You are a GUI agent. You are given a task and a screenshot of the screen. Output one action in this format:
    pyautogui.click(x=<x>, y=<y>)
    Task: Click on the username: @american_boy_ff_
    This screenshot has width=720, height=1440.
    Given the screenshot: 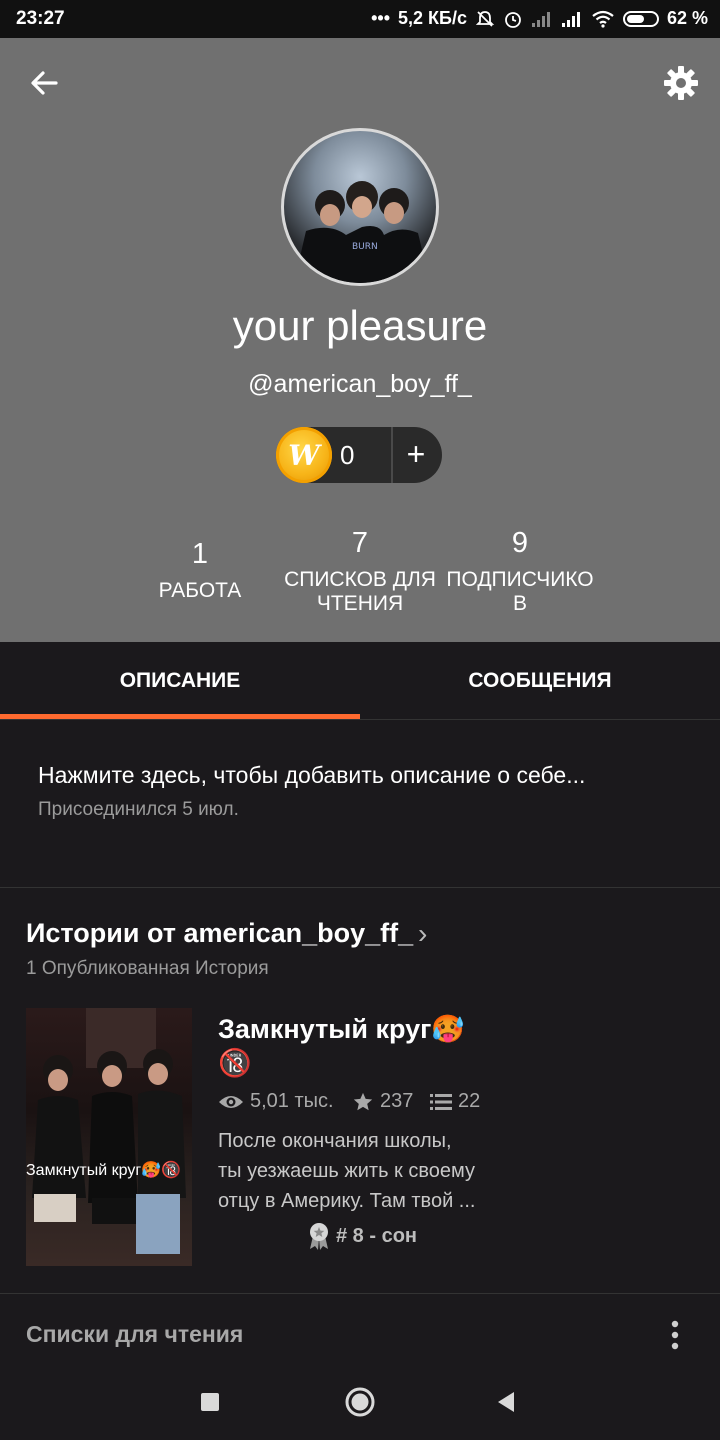 What is the action you would take?
    pyautogui.click(x=360, y=384)
    